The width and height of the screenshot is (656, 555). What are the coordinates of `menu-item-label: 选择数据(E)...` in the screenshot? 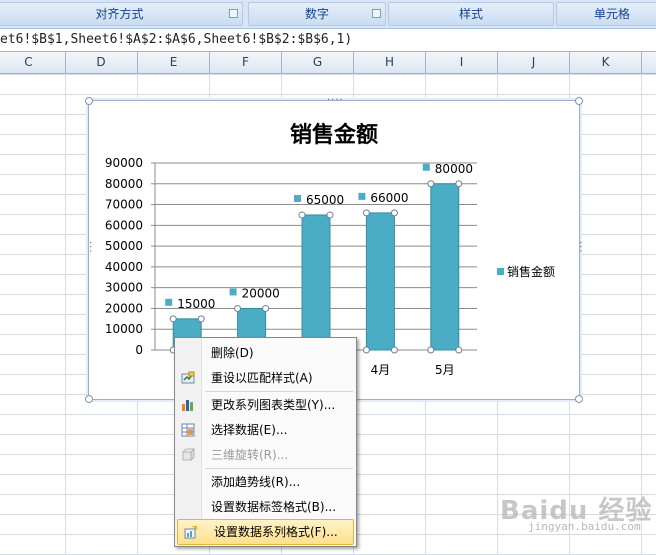 It's located at (249, 430).